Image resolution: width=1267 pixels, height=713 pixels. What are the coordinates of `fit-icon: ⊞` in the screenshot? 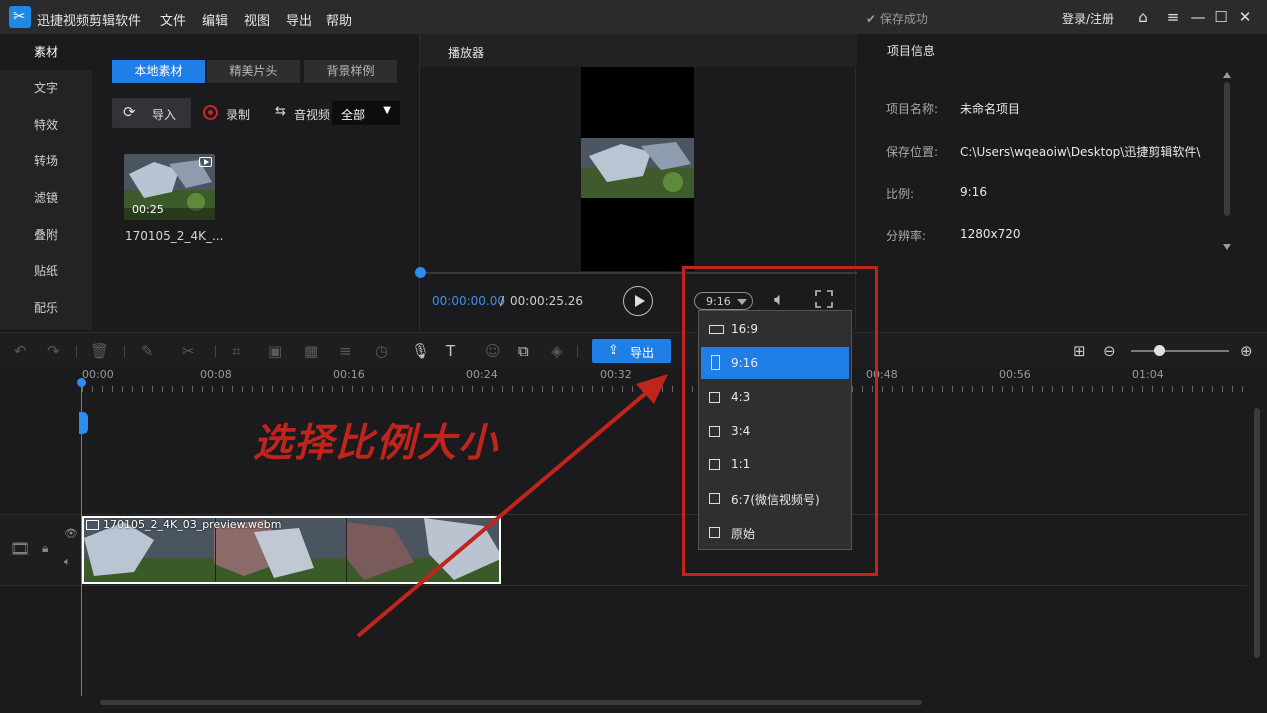 It's located at (1079, 351).